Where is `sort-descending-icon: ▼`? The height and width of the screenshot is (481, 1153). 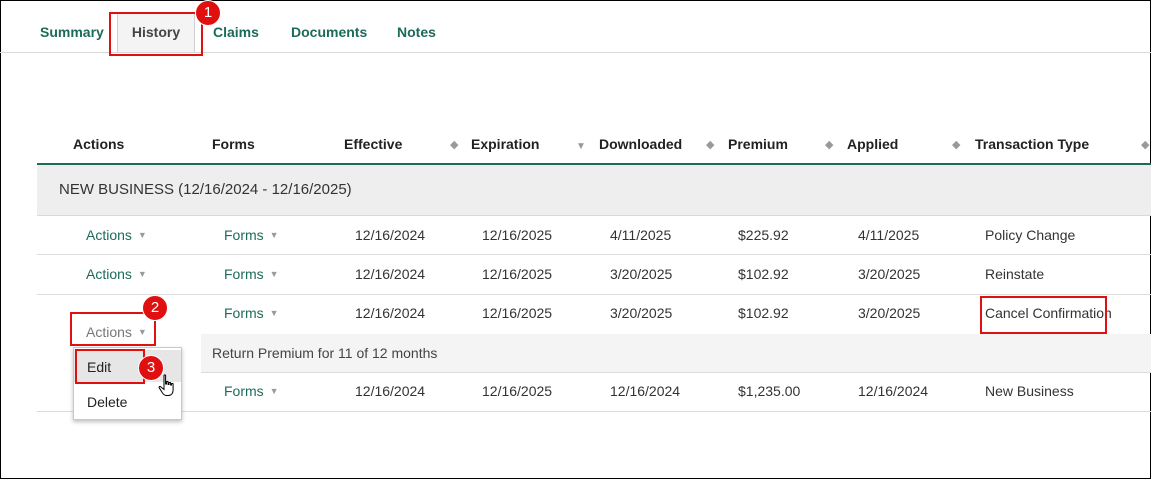
sort-descending-icon: ▼ is located at coordinates (581, 146).